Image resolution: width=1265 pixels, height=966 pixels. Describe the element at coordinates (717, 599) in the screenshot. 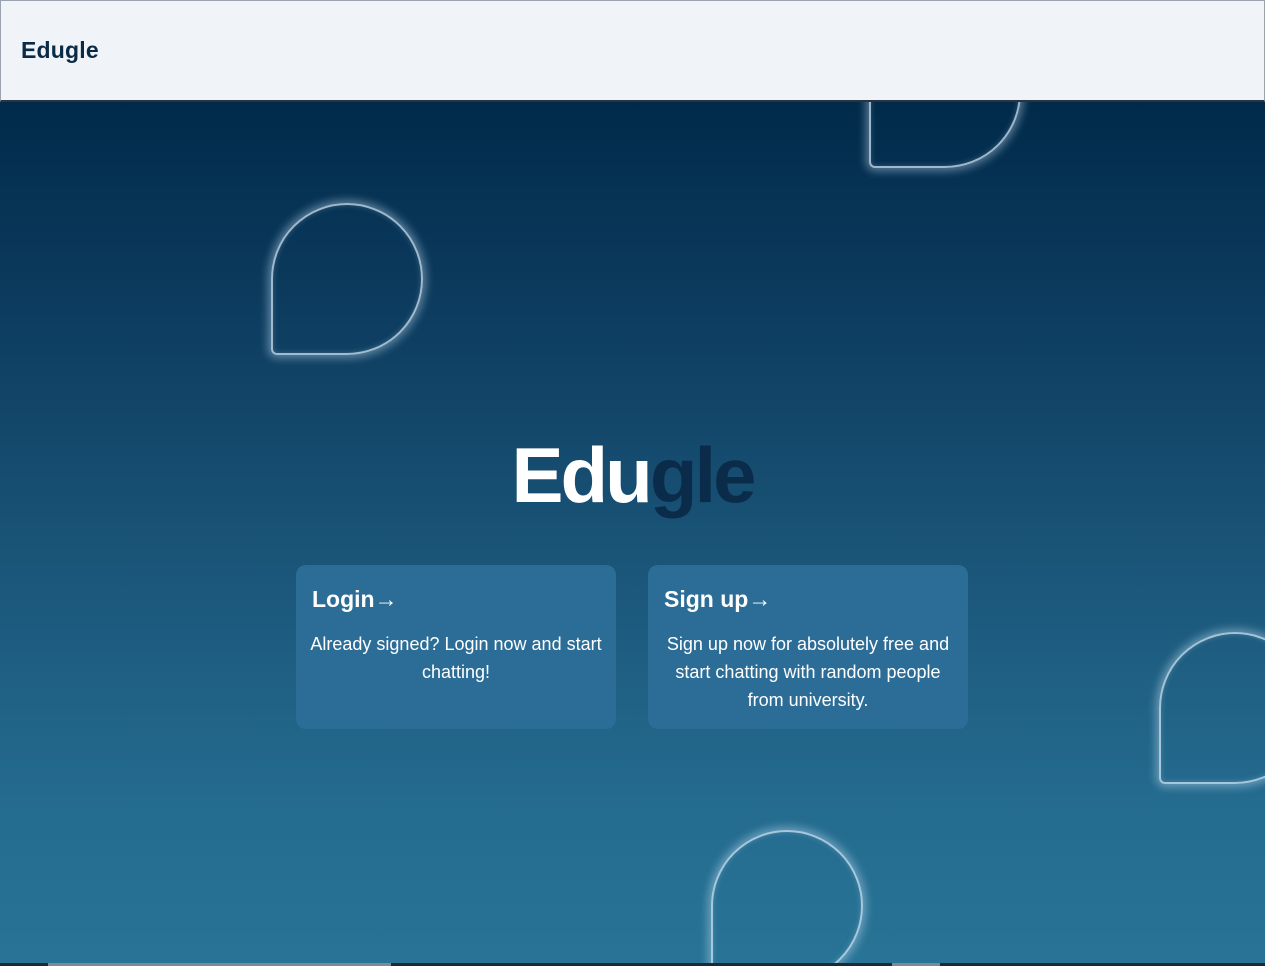

I see `signup-card-title: Sign up→` at that location.